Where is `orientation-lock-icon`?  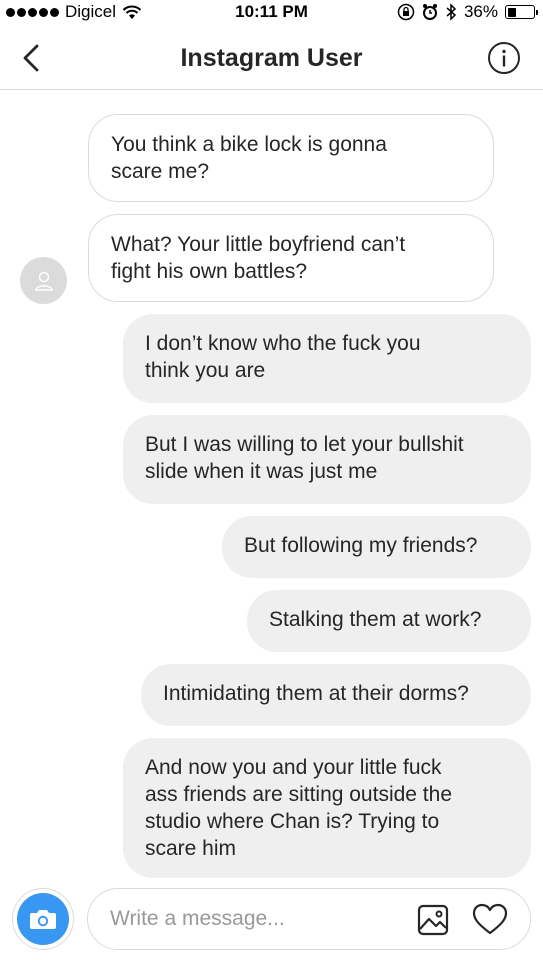 orientation-lock-icon is located at coordinates (406, 12).